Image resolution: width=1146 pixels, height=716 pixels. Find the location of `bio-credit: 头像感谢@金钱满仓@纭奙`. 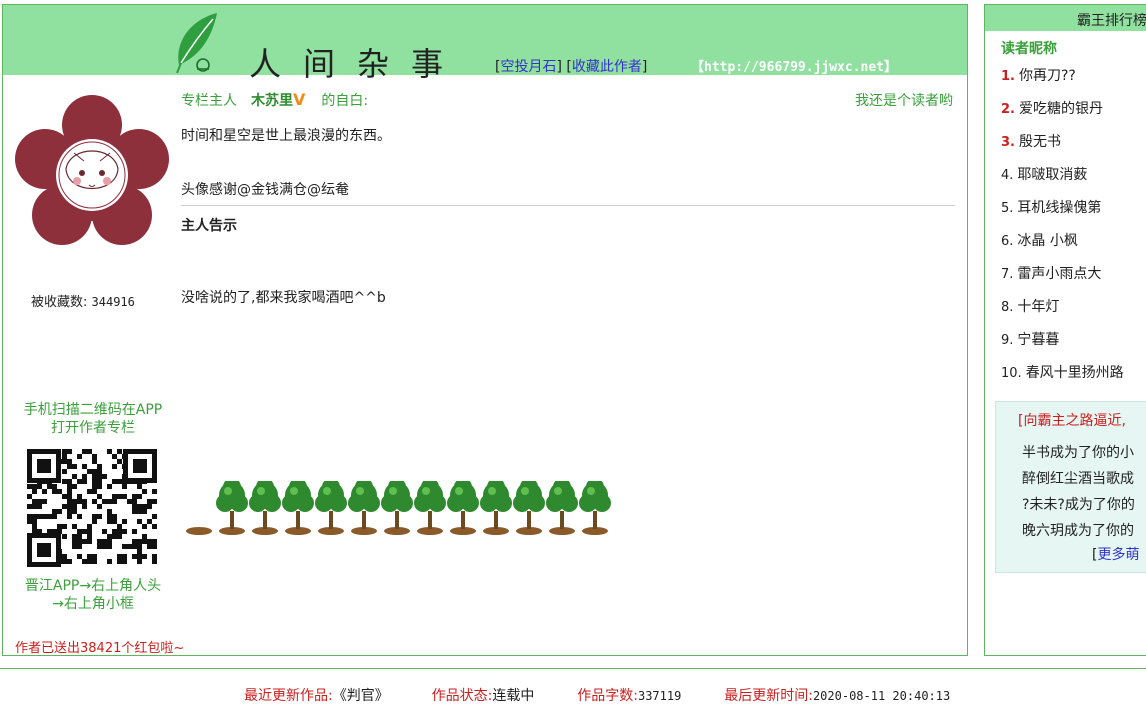

bio-credit: 头像感谢@金钱满仓@纭奙 is located at coordinates (265, 190).